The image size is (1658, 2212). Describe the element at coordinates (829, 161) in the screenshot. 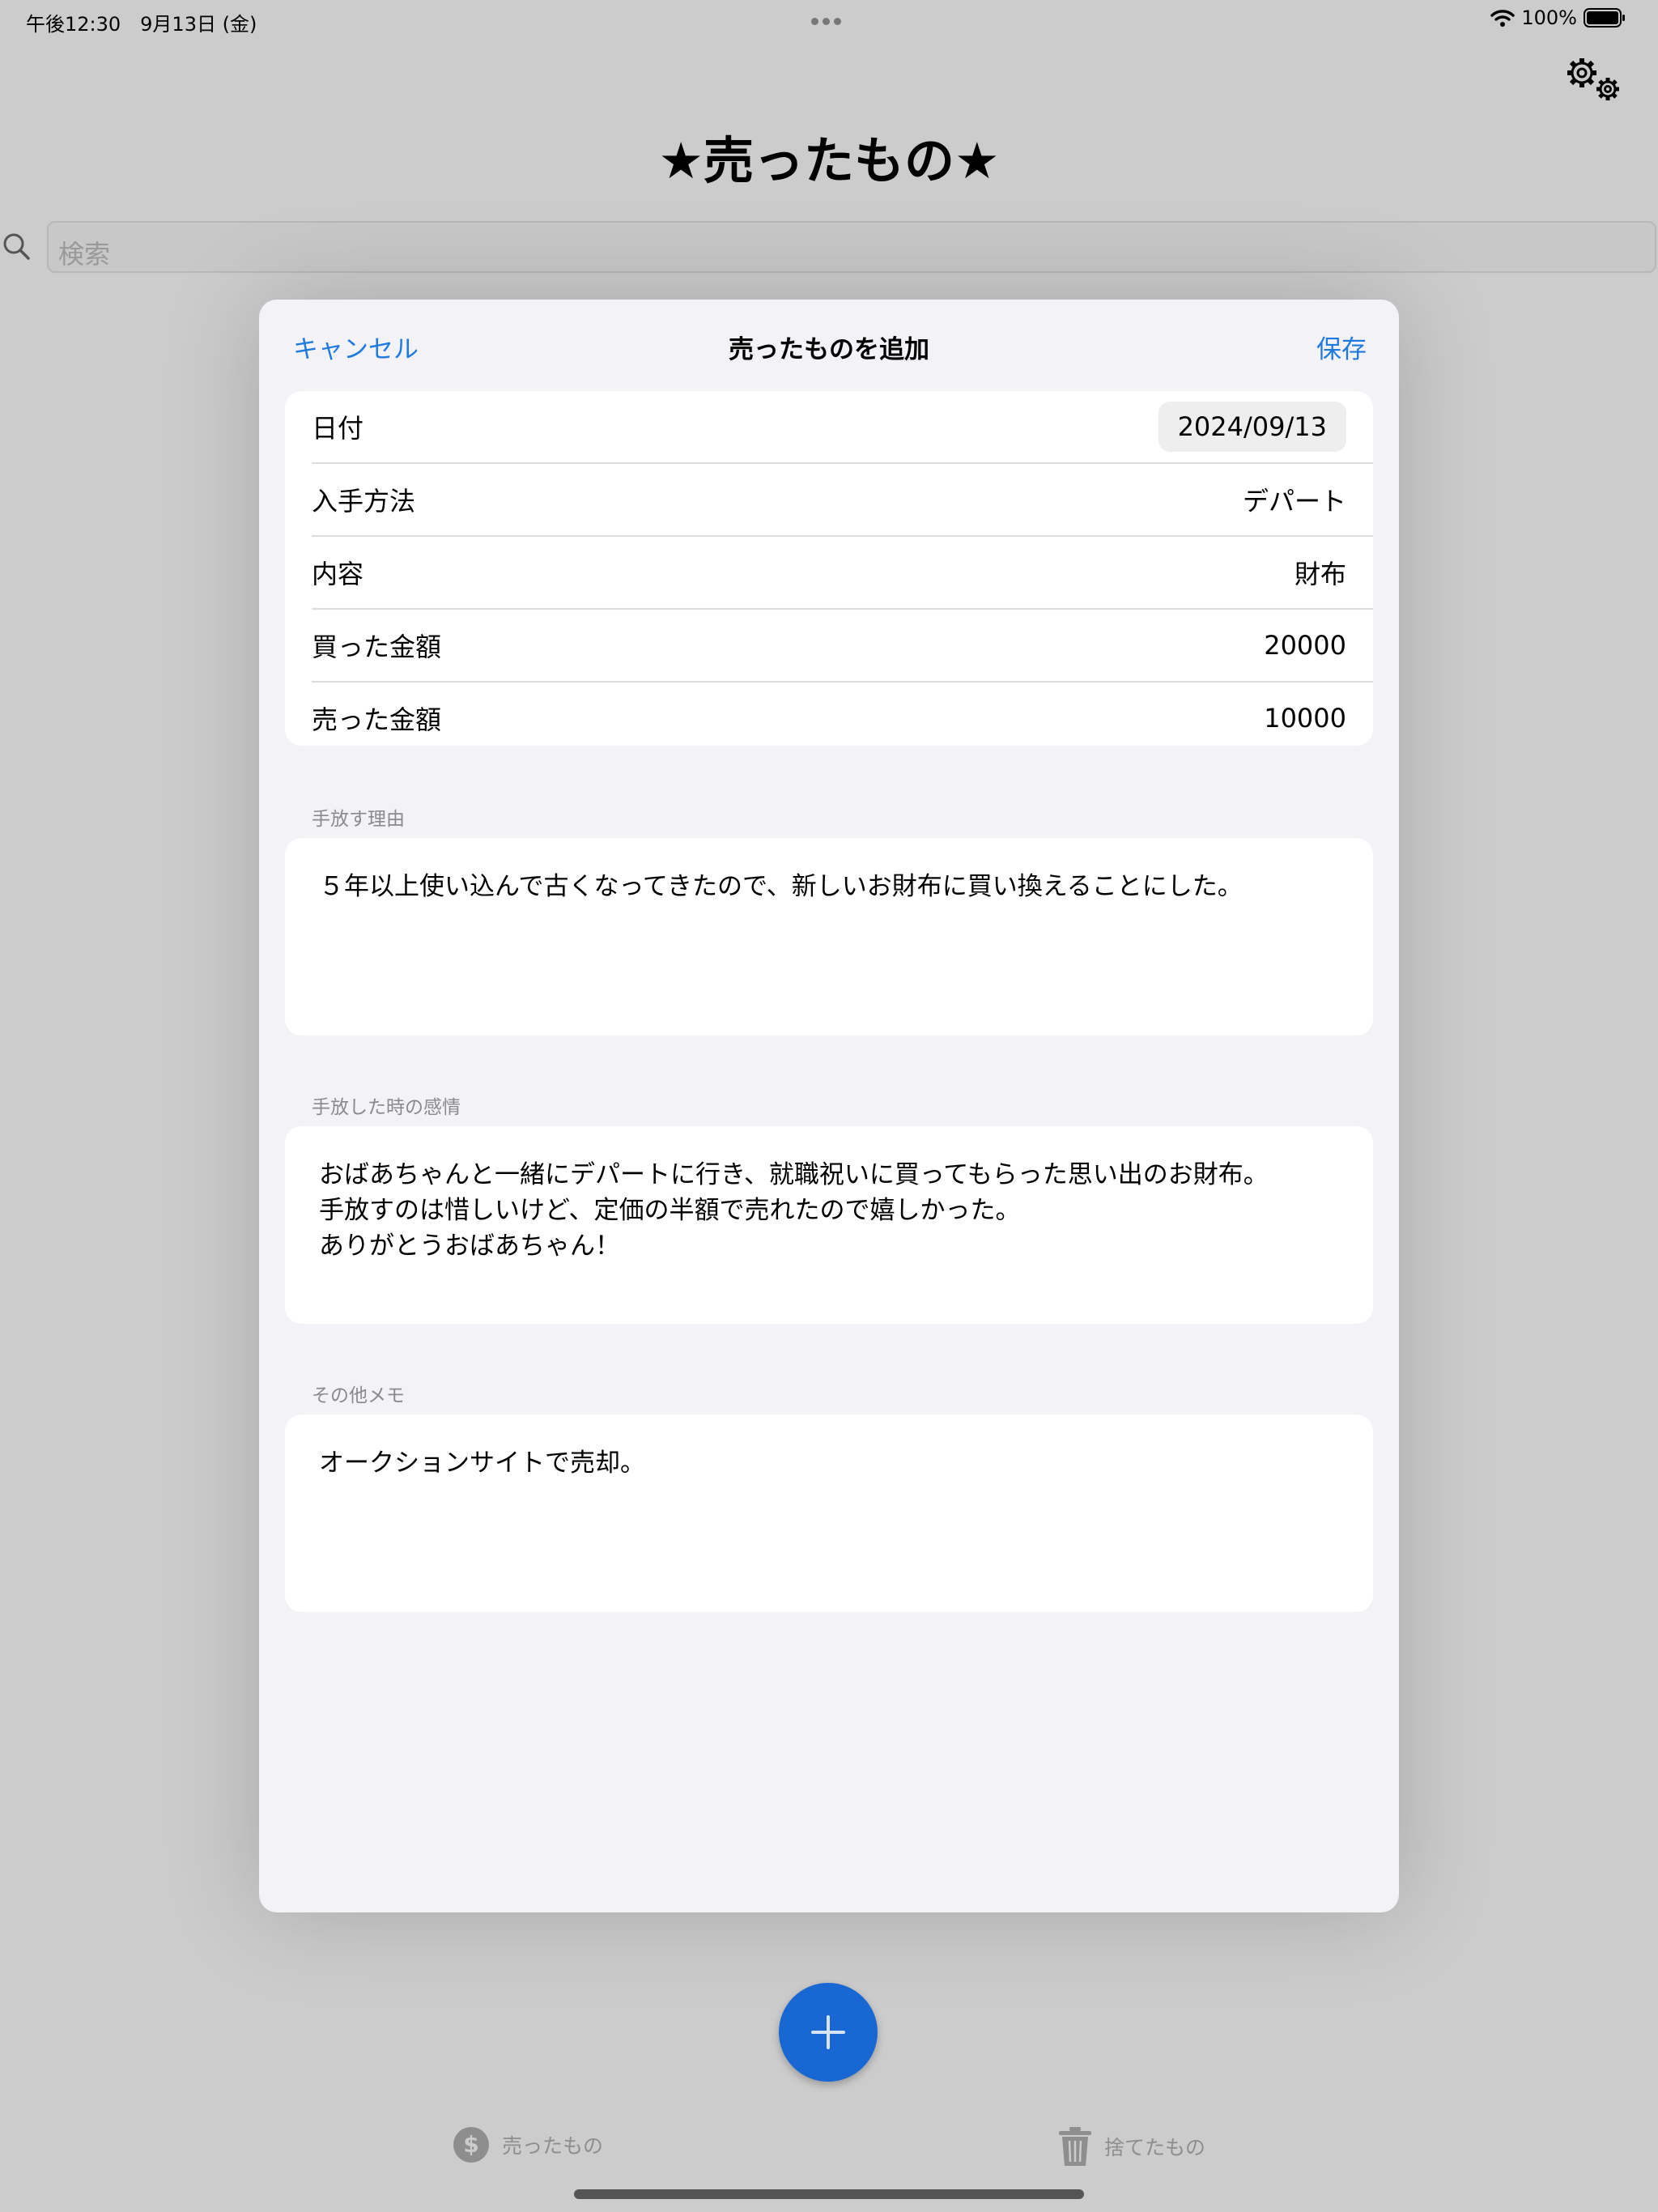

I see `page-title: ★売ったもの★` at that location.